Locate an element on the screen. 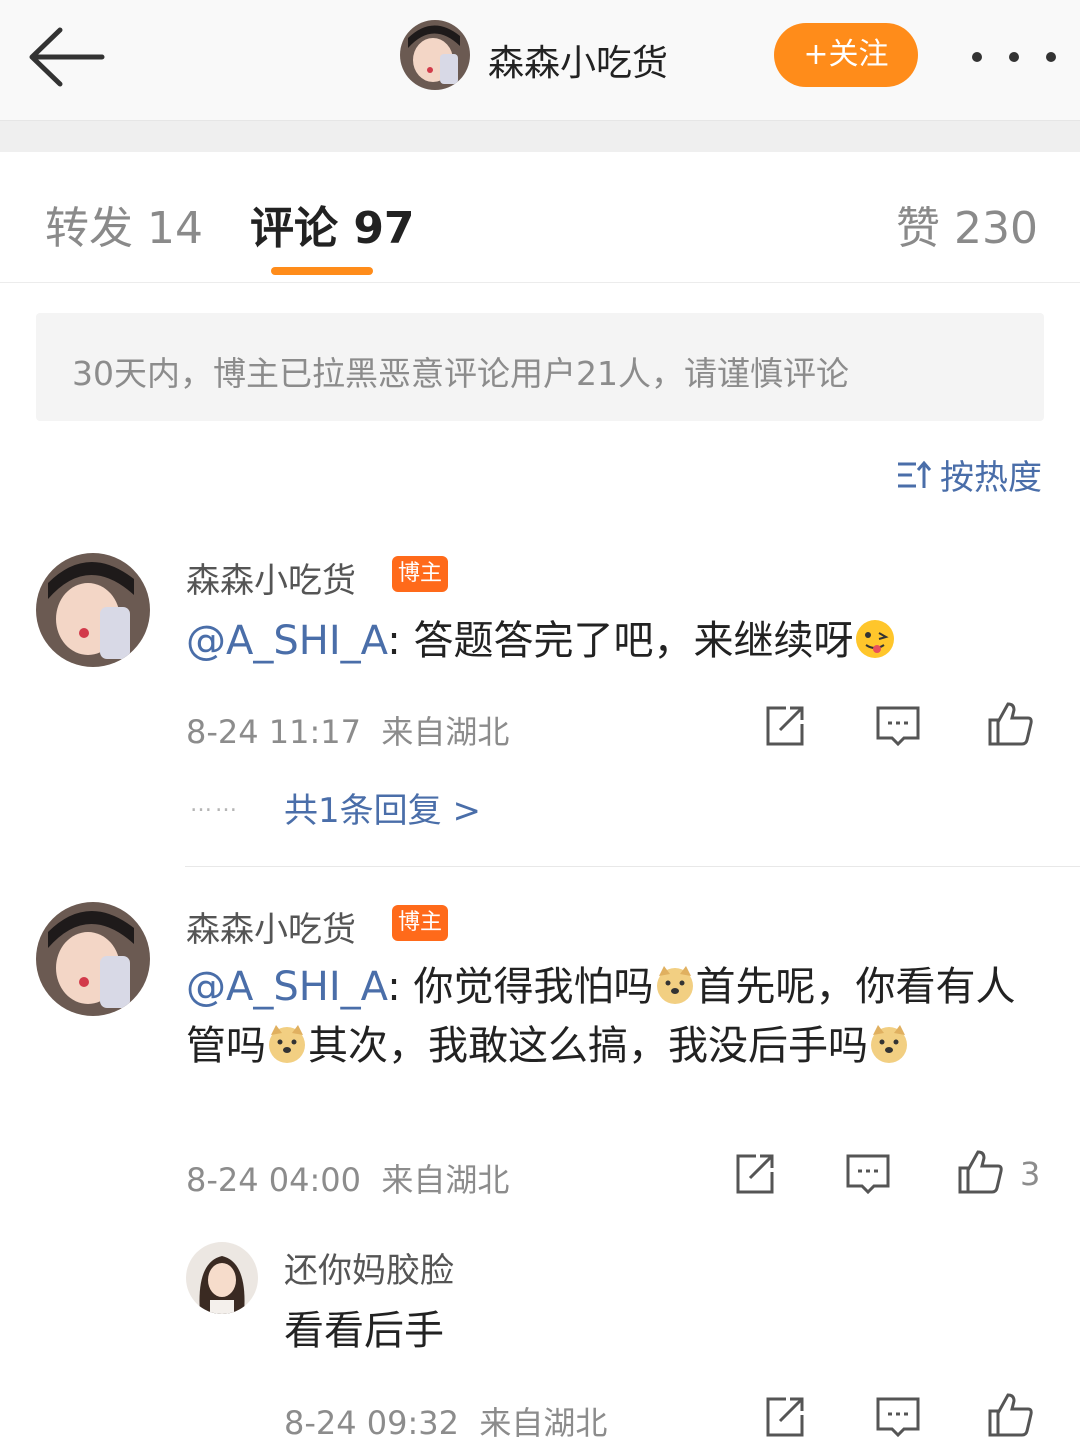  more-dots-icon is located at coordinates (1014, 57).